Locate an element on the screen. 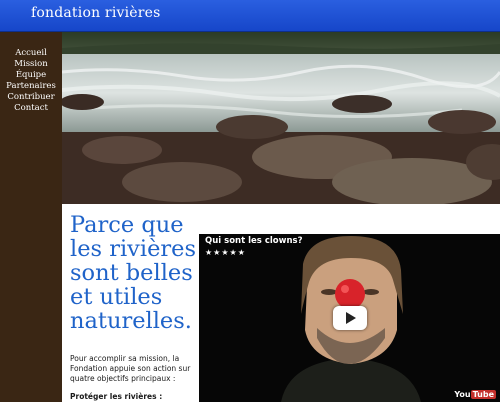 This screenshot has width=500, height=402. section-subhead: Protéger les rivières : is located at coordinates (116, 396).